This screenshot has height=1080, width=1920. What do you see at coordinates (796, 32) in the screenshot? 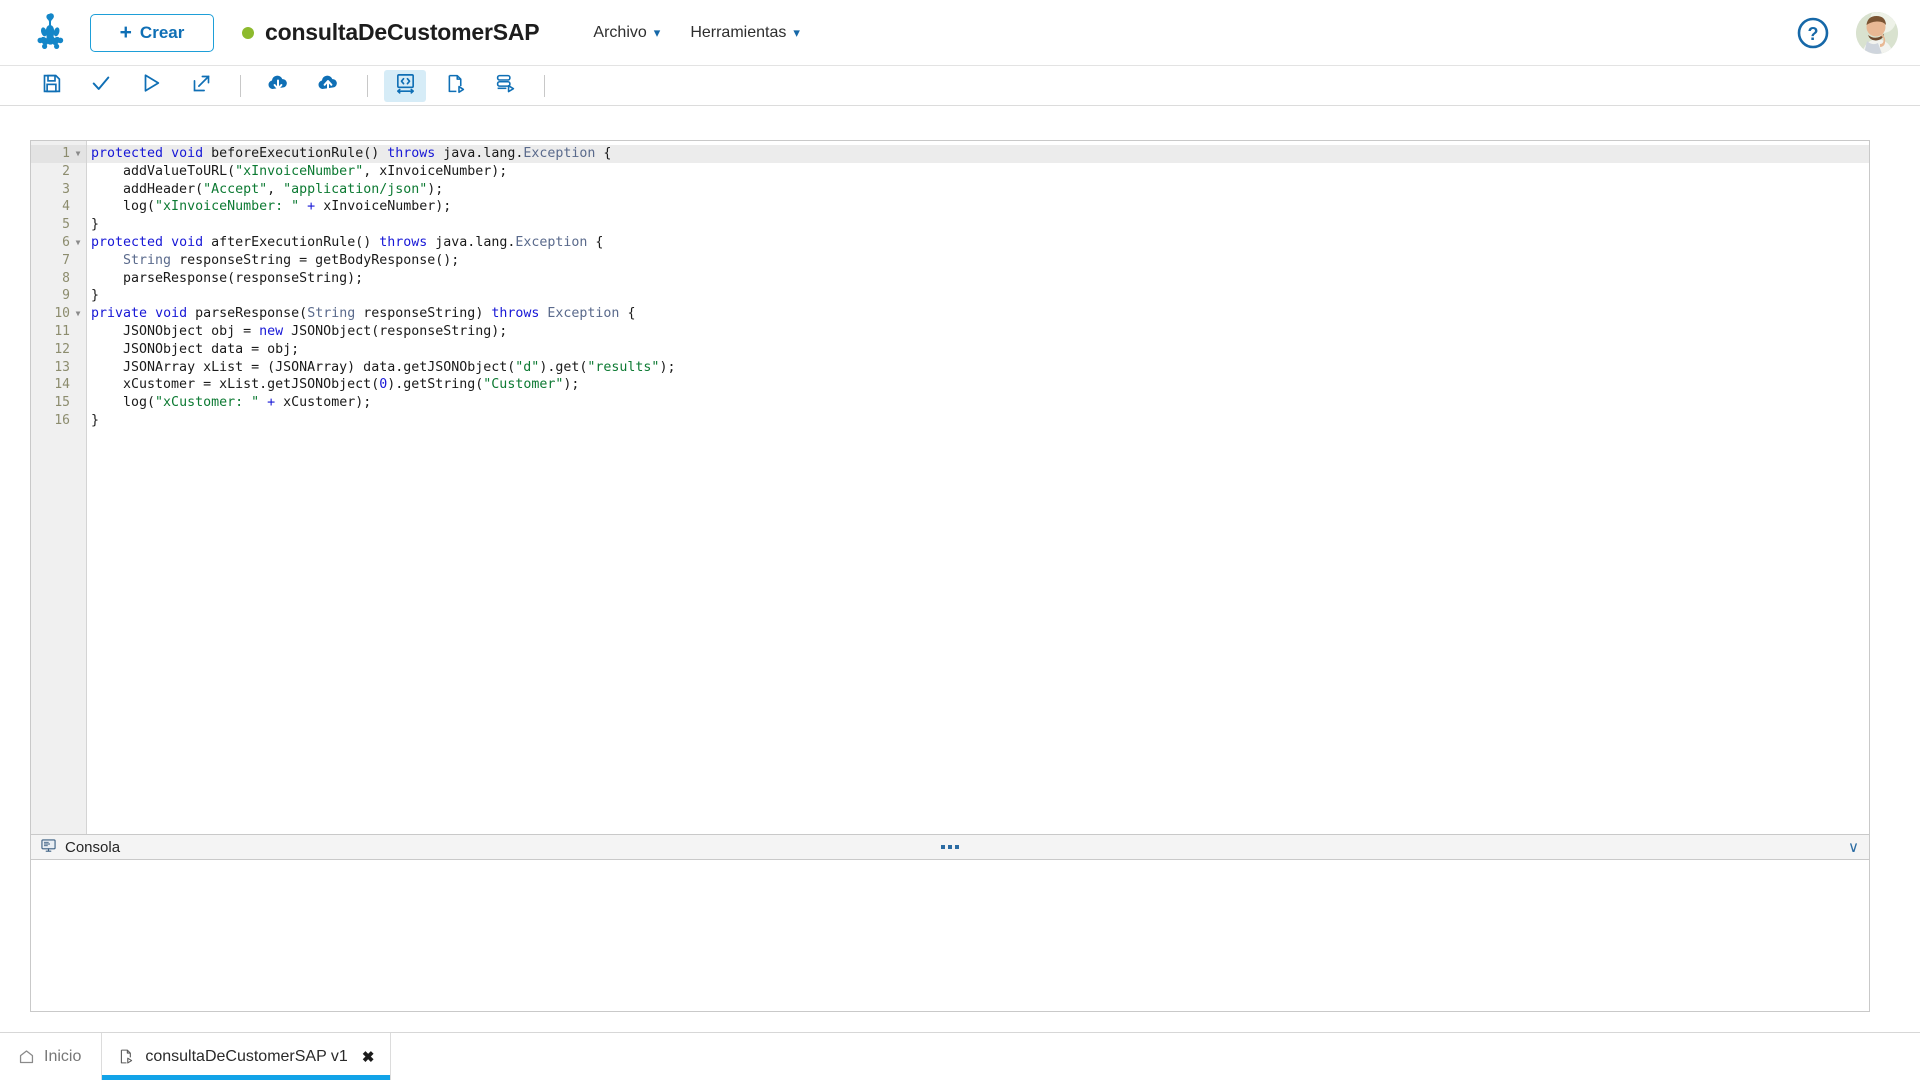
I see `chevron-down-icon: ▾` at bounding box center [796, 32].